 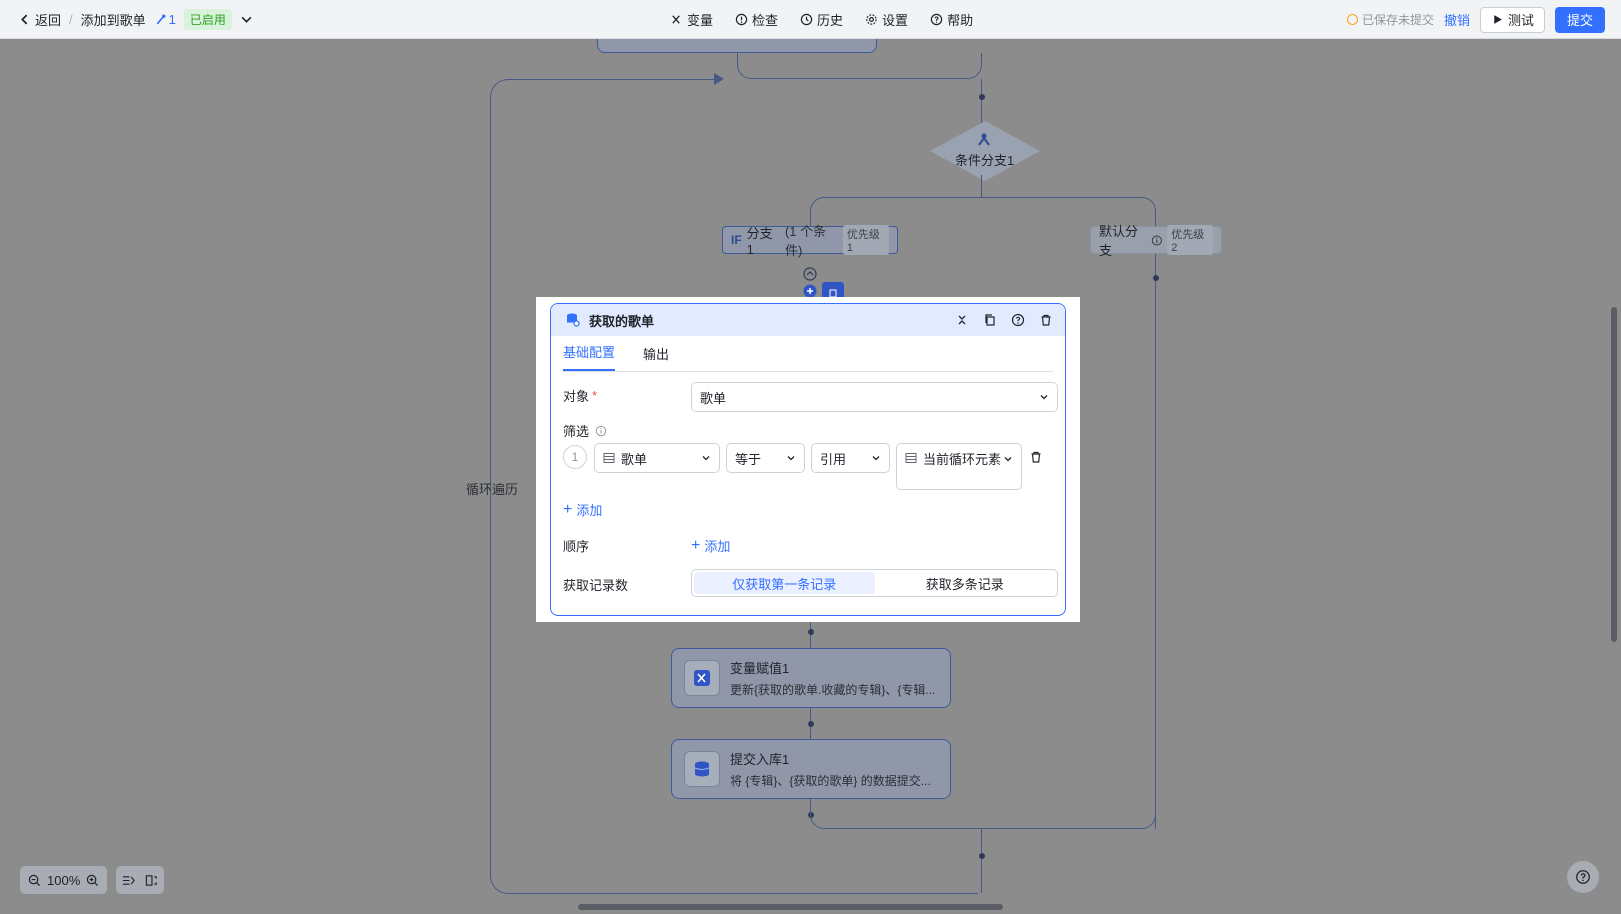 What do you see at coordinates (737, 46) in the screenshot?
I see `top-partial-node` at bounding box center [737, 46].